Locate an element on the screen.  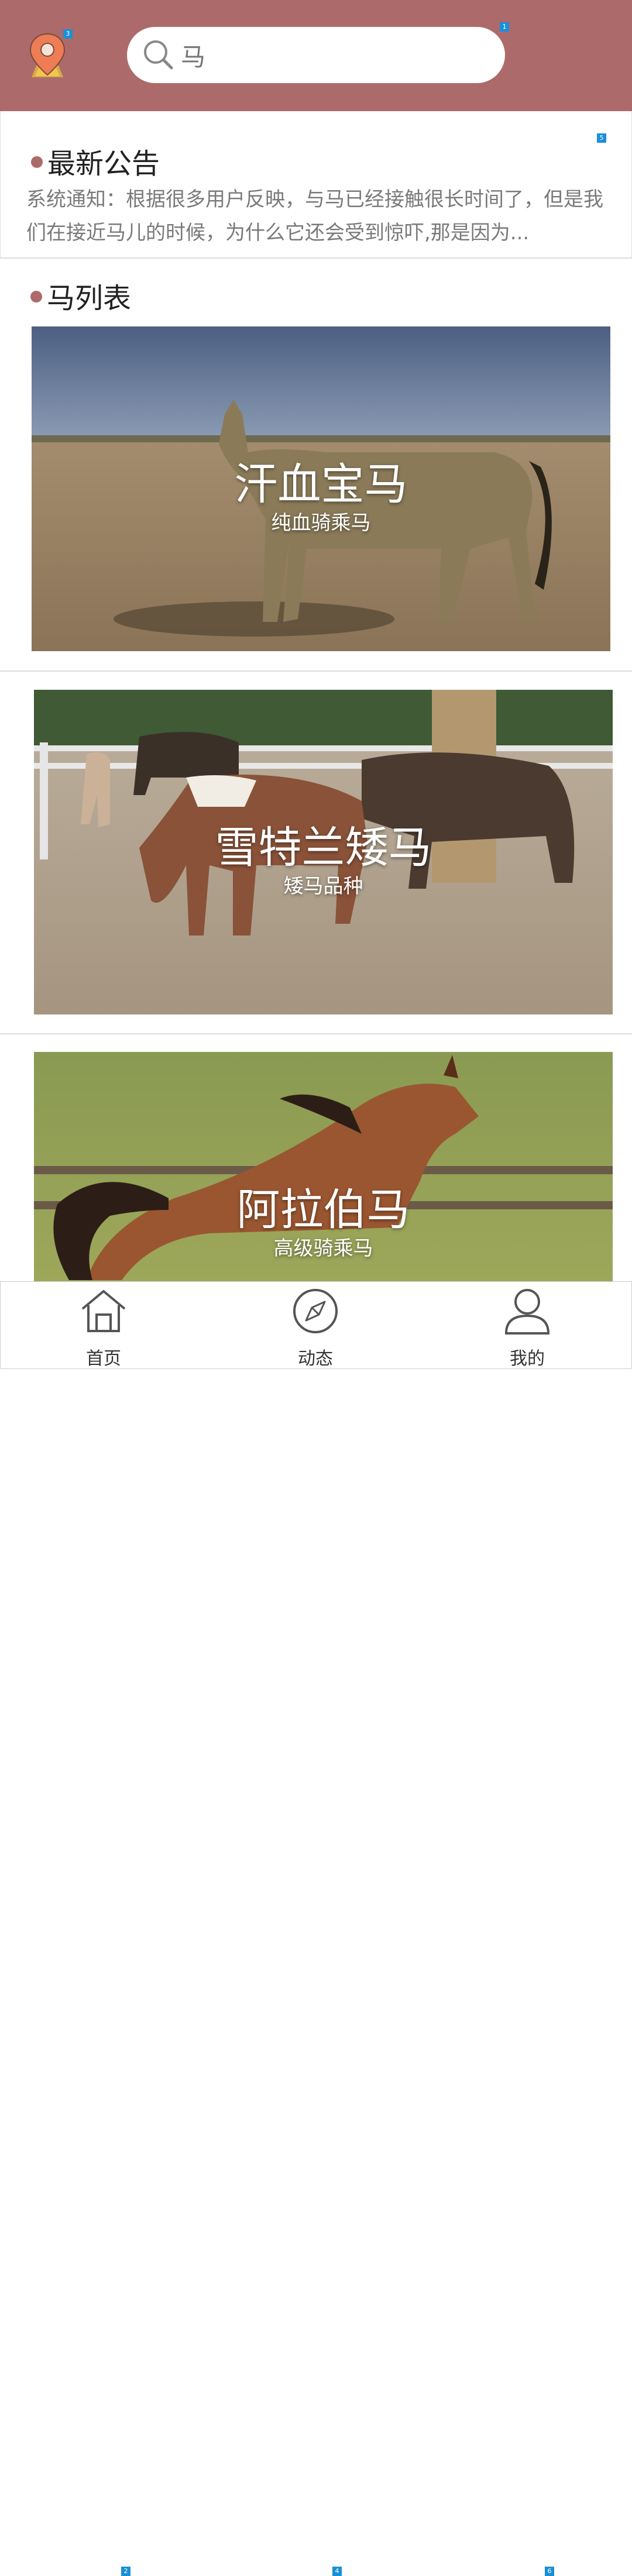
search-badge: 1 is located at coordinates (504, 27).